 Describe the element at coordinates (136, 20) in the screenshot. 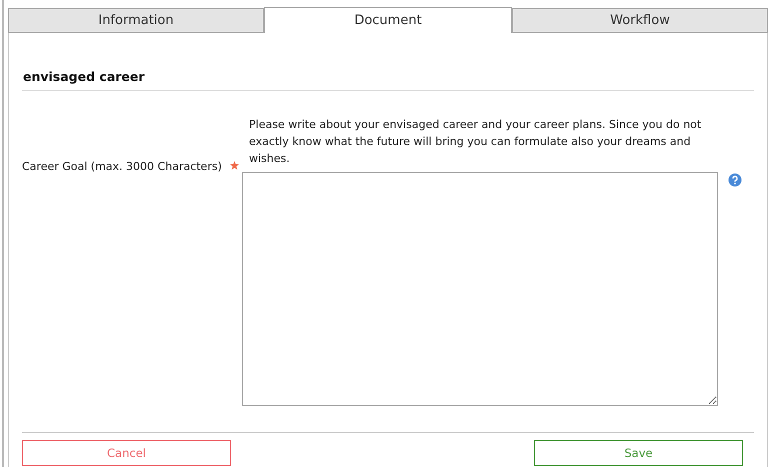

I see `tab: Information` at that location.